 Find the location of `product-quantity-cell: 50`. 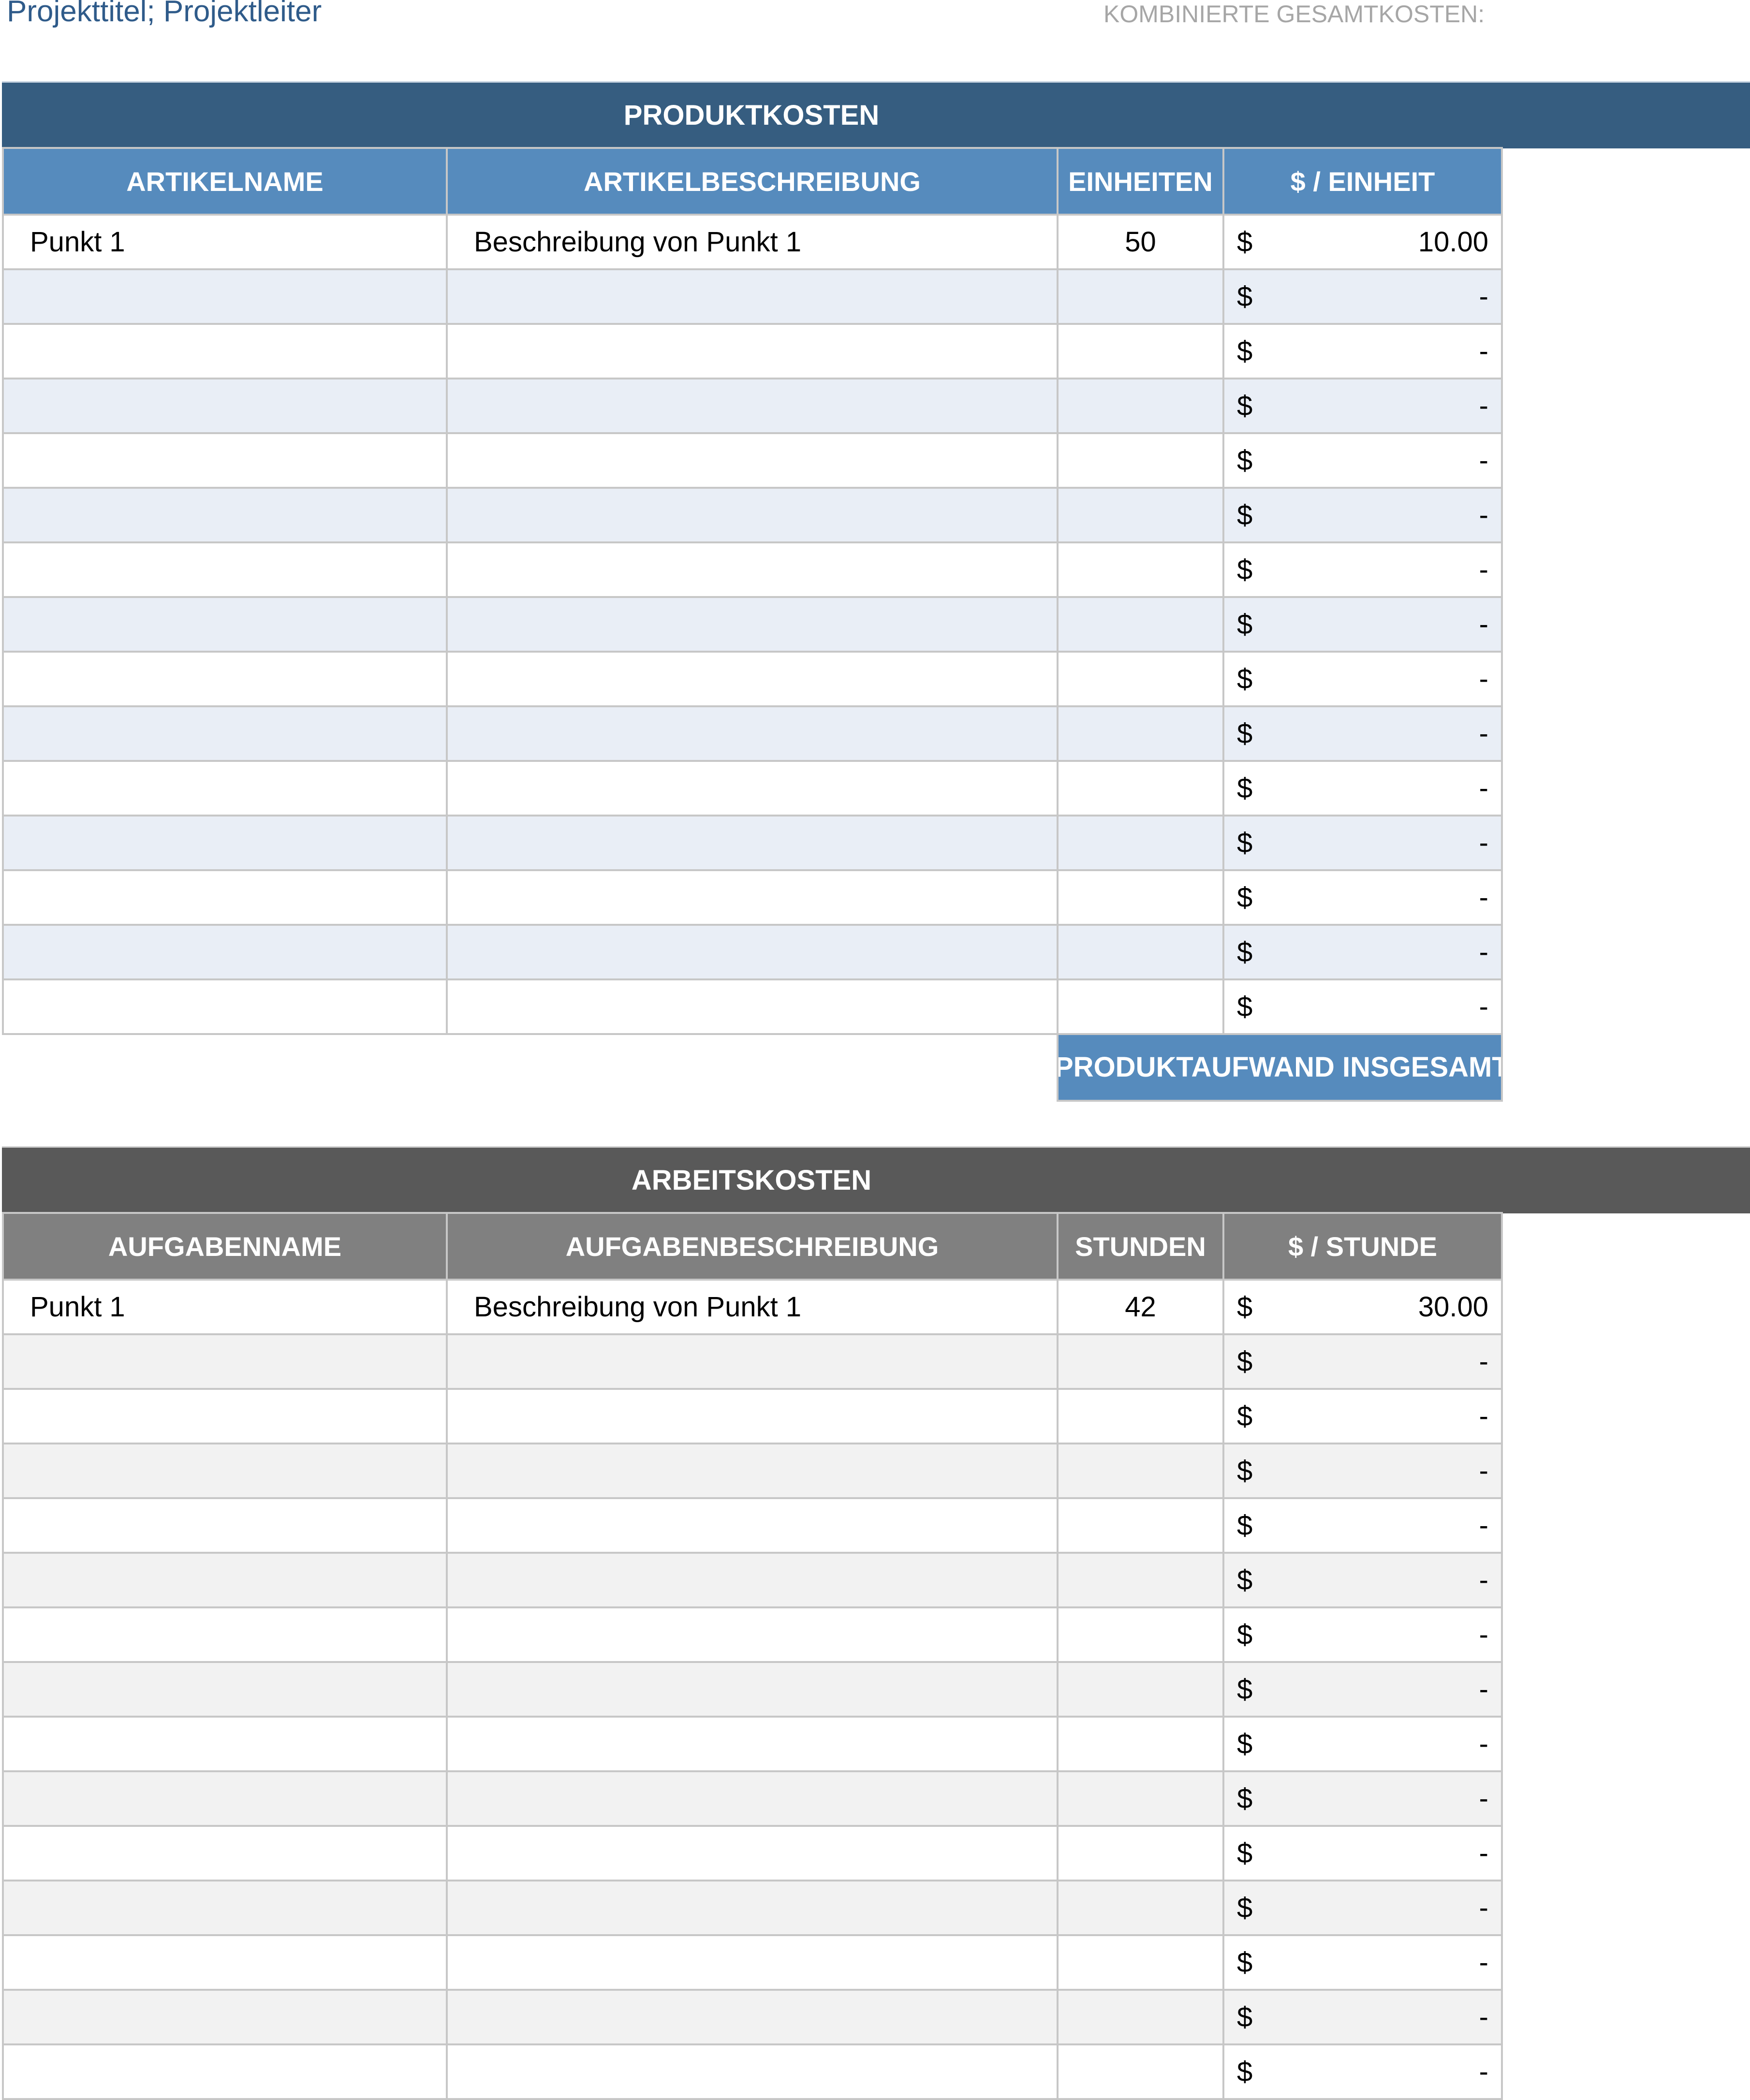

product-quantity-cell: 50 is located at coordinates (1140, 242).